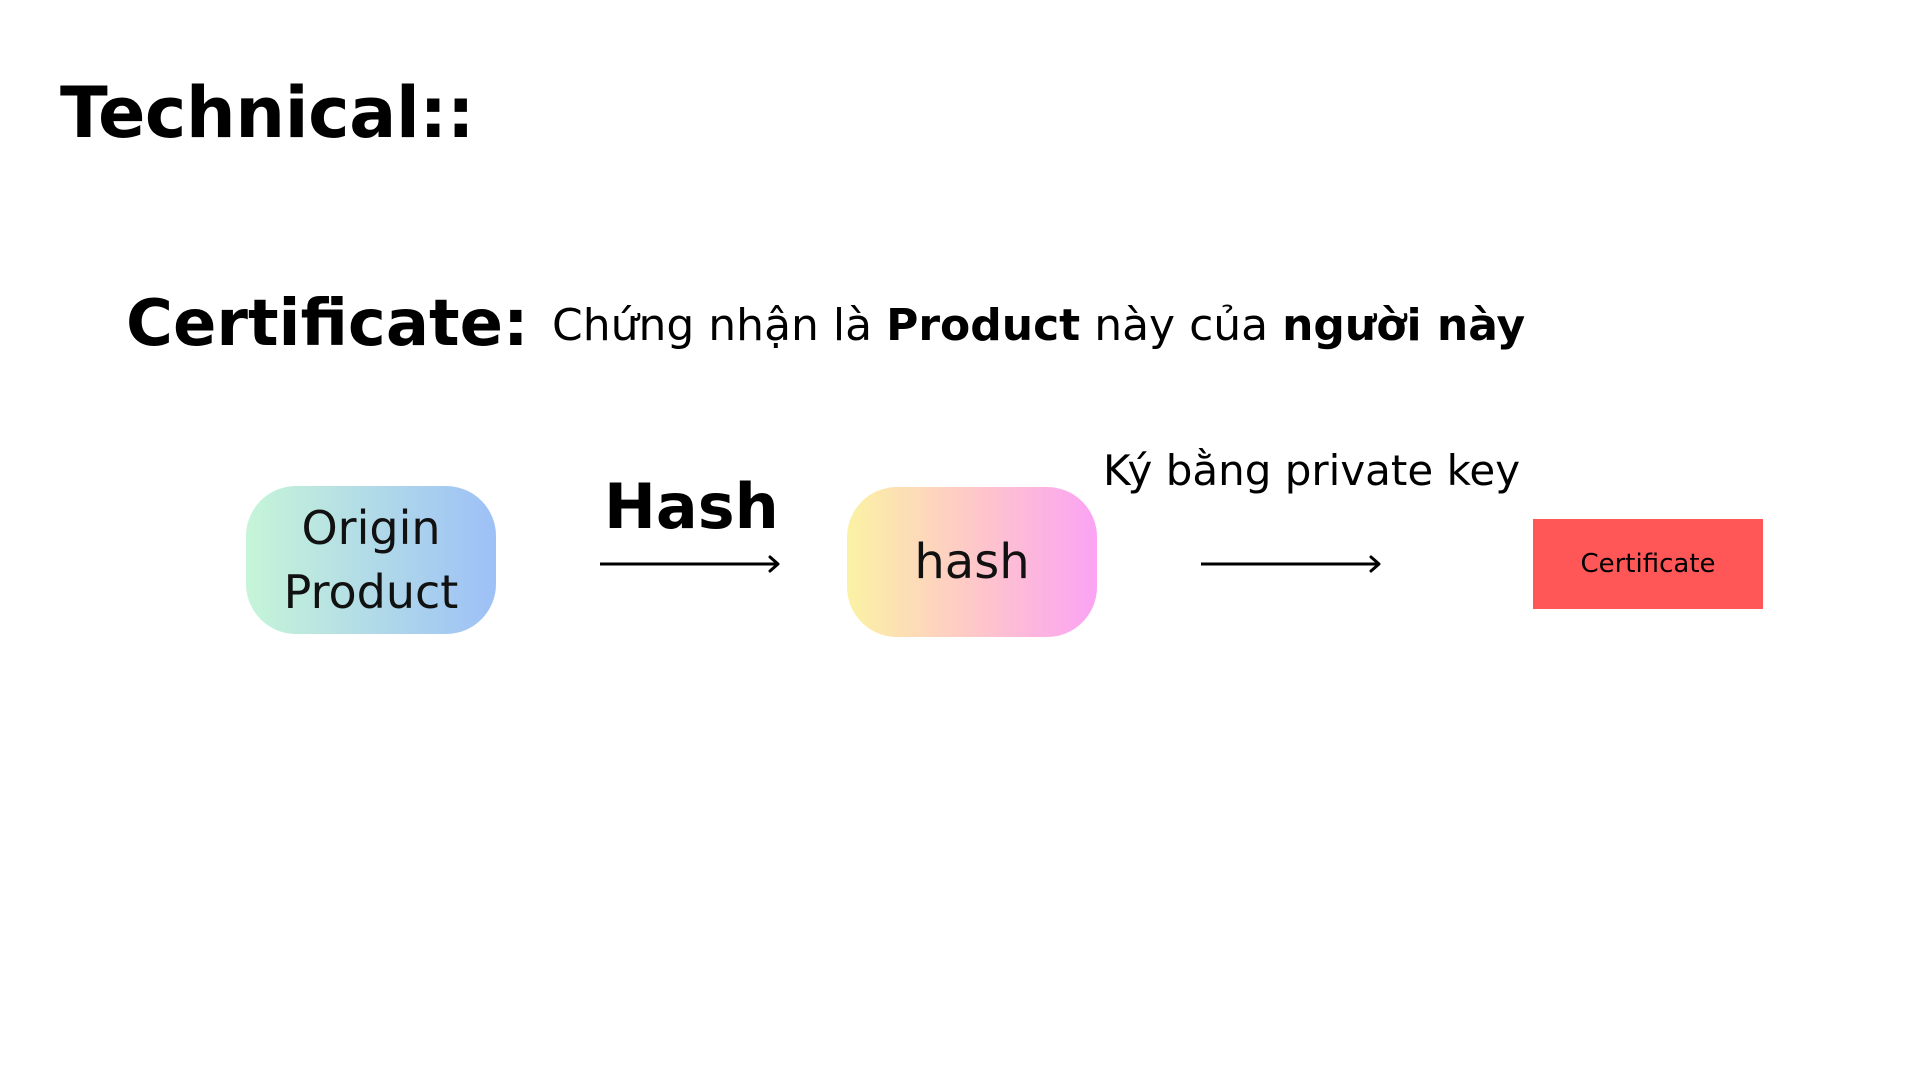  Describe the element at coordinates (983, 325) in the screenshot. I see `certificate-desc-bold1: Product` at that location.